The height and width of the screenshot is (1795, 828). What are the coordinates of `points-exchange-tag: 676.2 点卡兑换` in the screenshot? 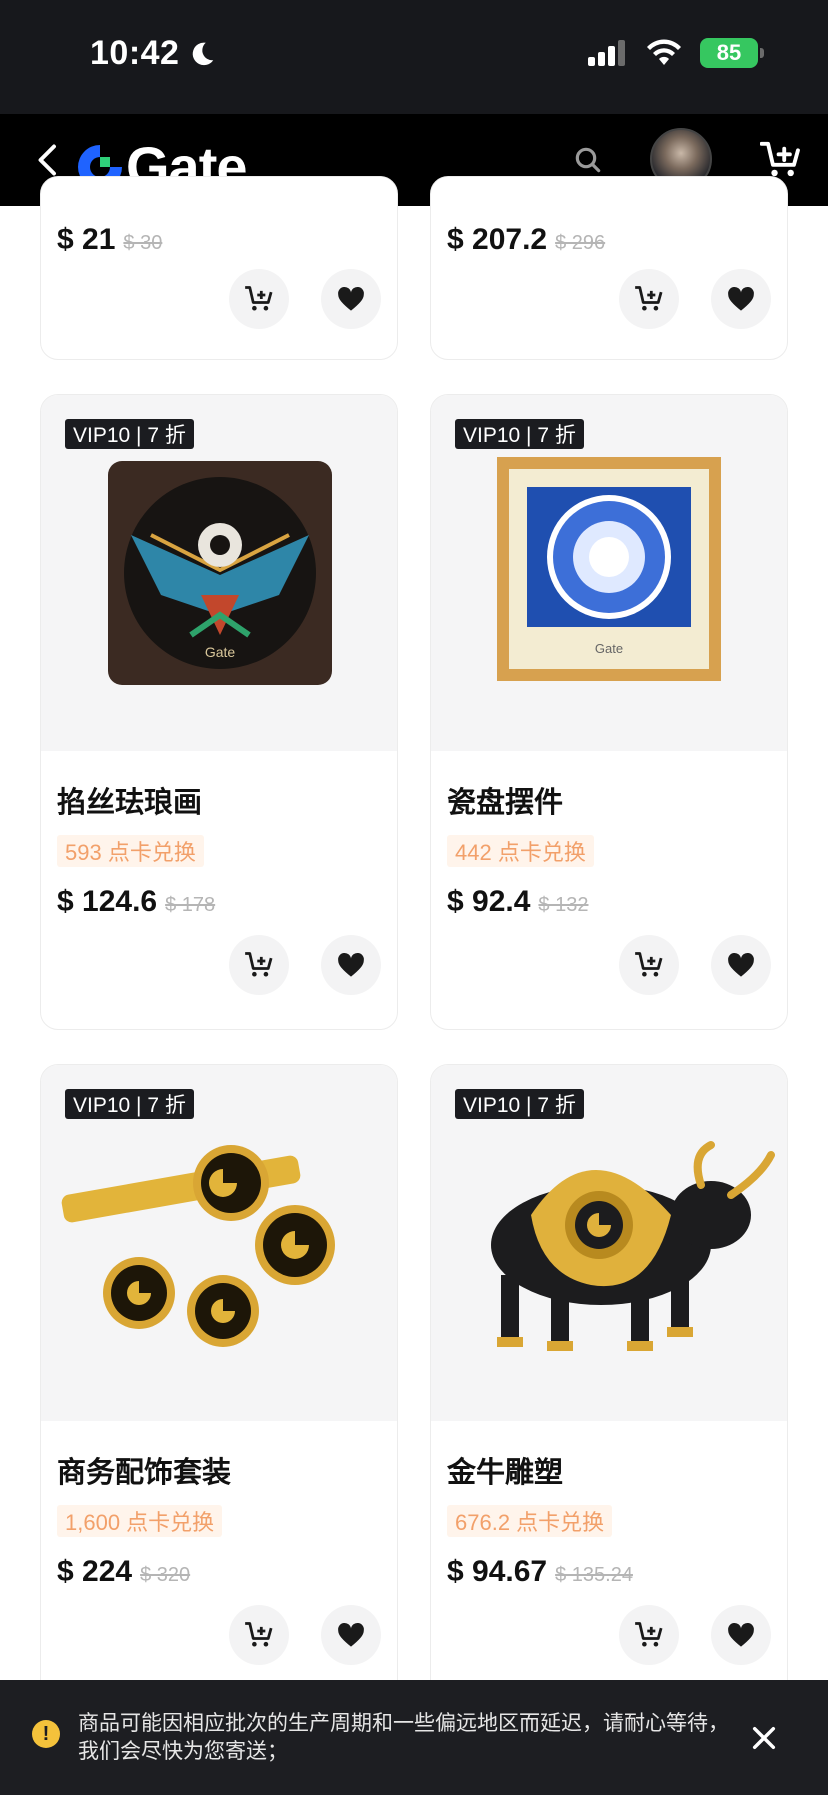 It's located at (530, 1521).